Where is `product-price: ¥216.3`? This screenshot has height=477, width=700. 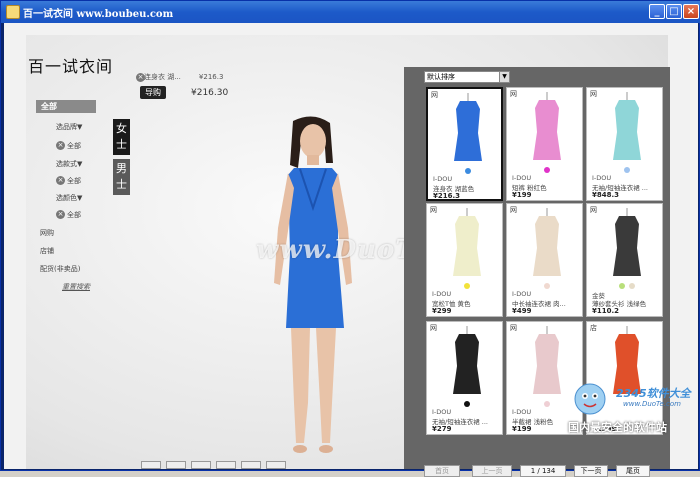
product-price: ¥216.3 is located at coordinates (447, 196).